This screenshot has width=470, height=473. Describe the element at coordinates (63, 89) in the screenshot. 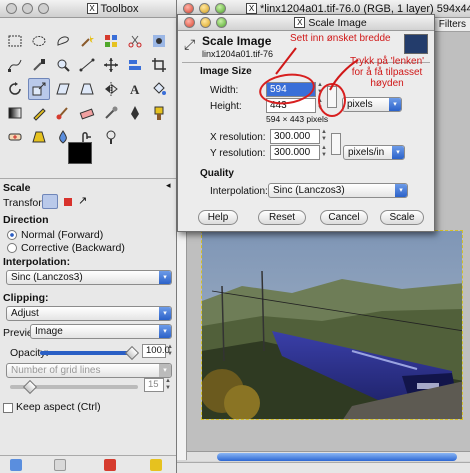

I see `shear-icon` at that location.